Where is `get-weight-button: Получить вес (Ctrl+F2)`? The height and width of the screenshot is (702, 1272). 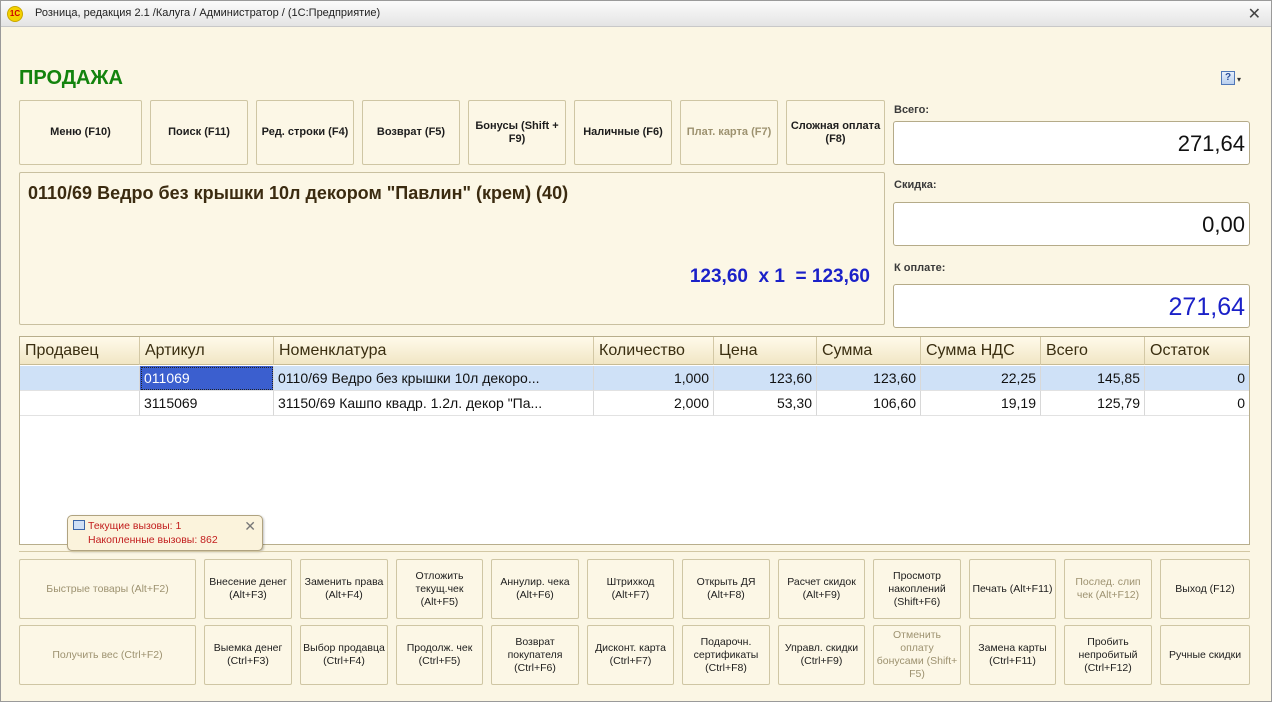 get-weight-button: Получить вес (Ctrl+F2) is located at coordinates (107, 655).